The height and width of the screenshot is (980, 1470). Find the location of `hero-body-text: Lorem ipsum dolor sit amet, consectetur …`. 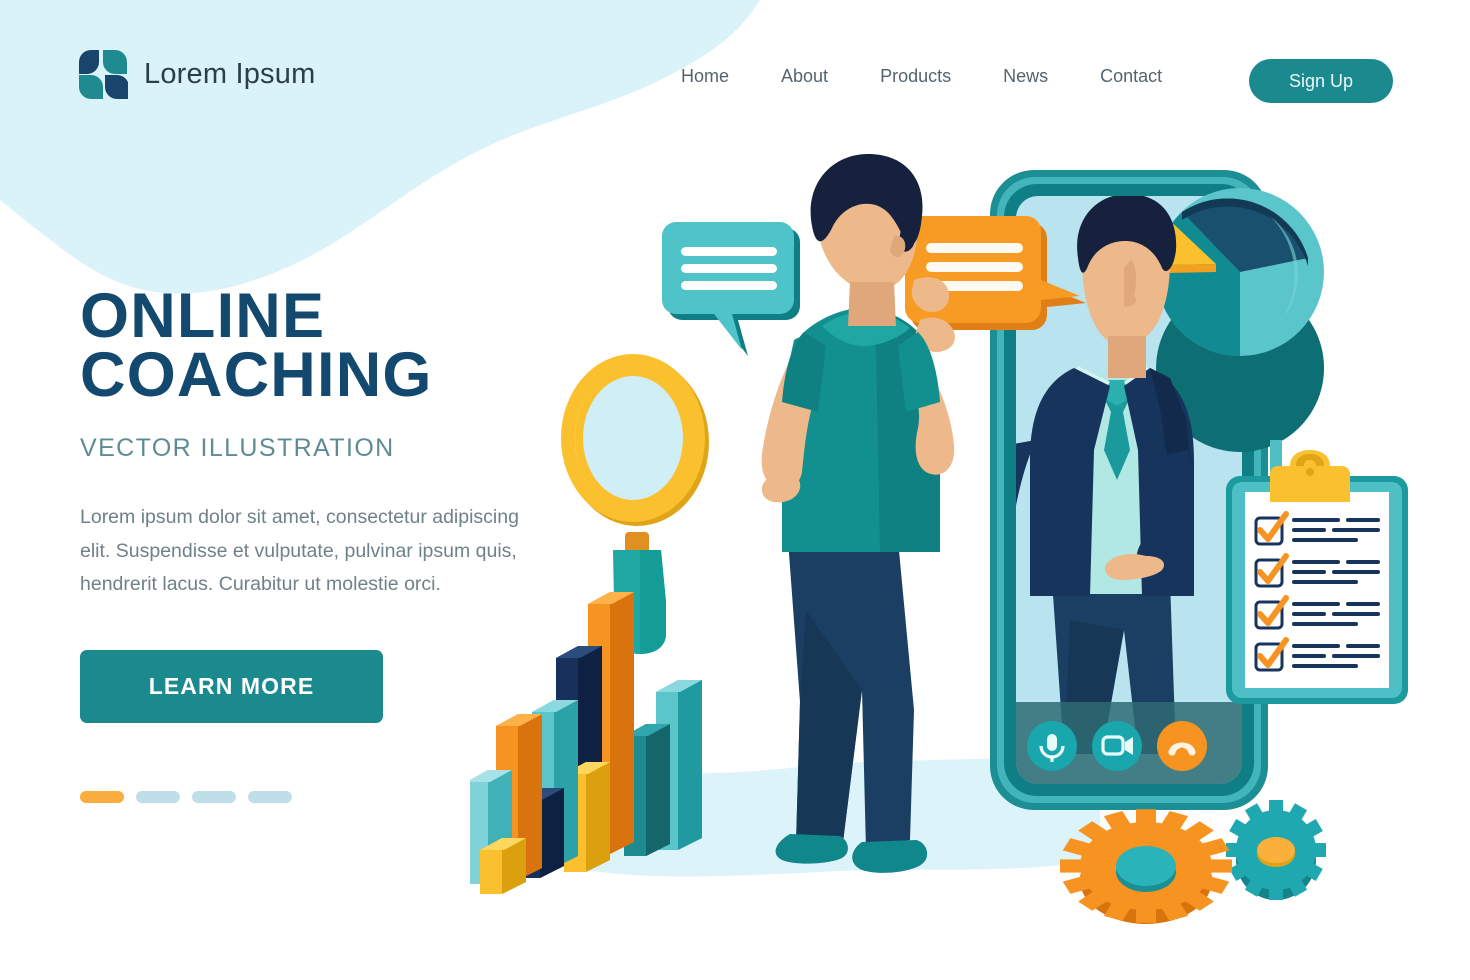

hero-body-text: Lorem ipsum dolor sit amet, consectetur … is located at coordinates (299, 551).